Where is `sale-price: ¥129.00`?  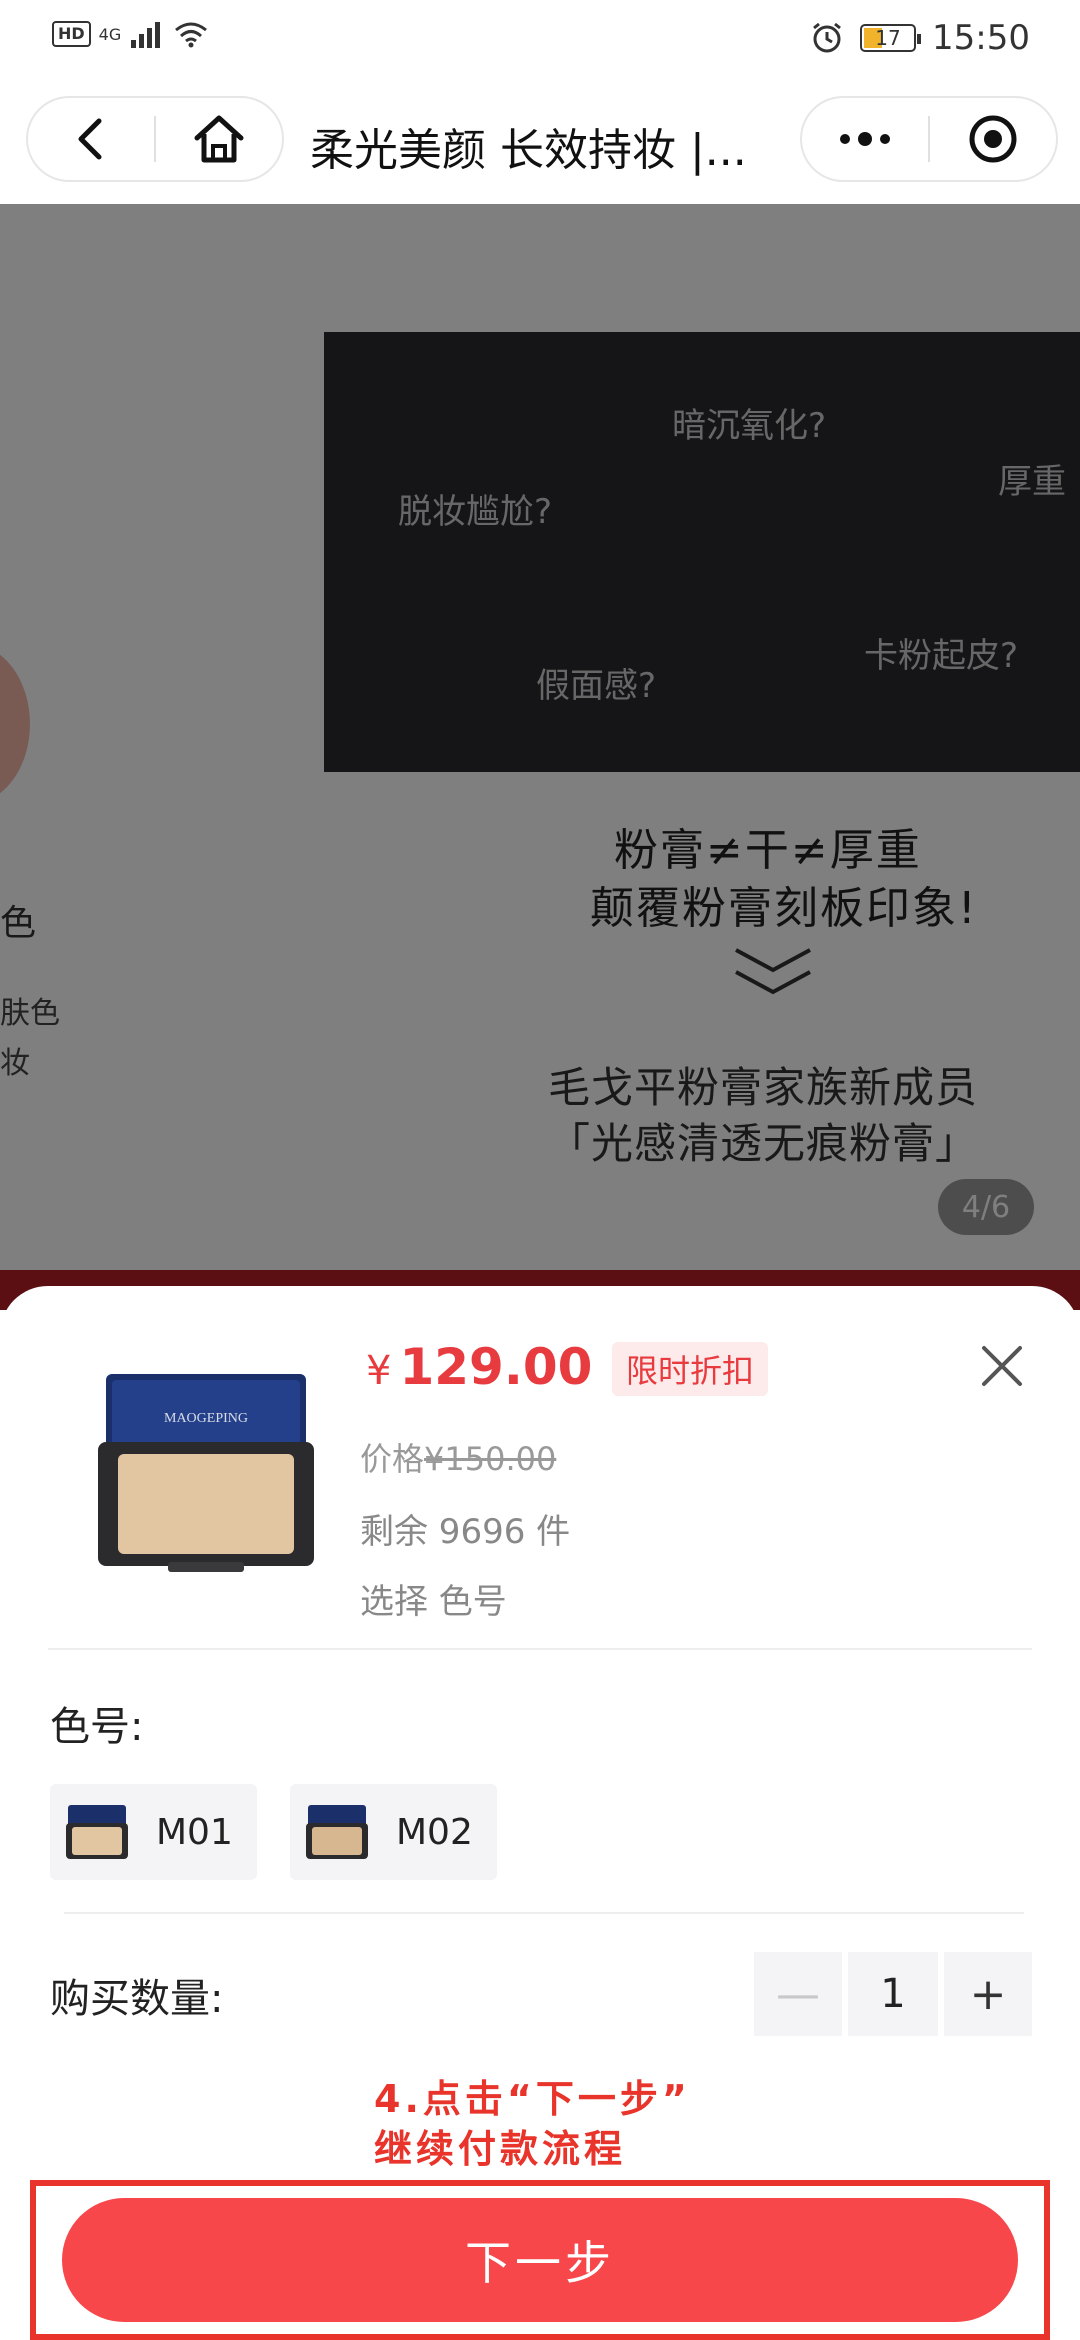
sale-price: ¥129.00 is located at coordinates (479, 1367).